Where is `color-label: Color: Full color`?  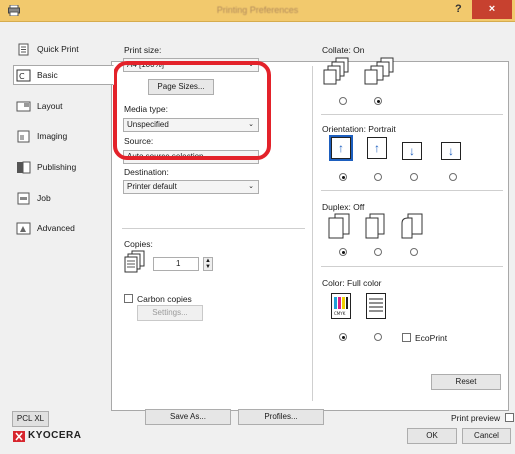 color-label: Color: Full color is located at coordinates (352, 283).